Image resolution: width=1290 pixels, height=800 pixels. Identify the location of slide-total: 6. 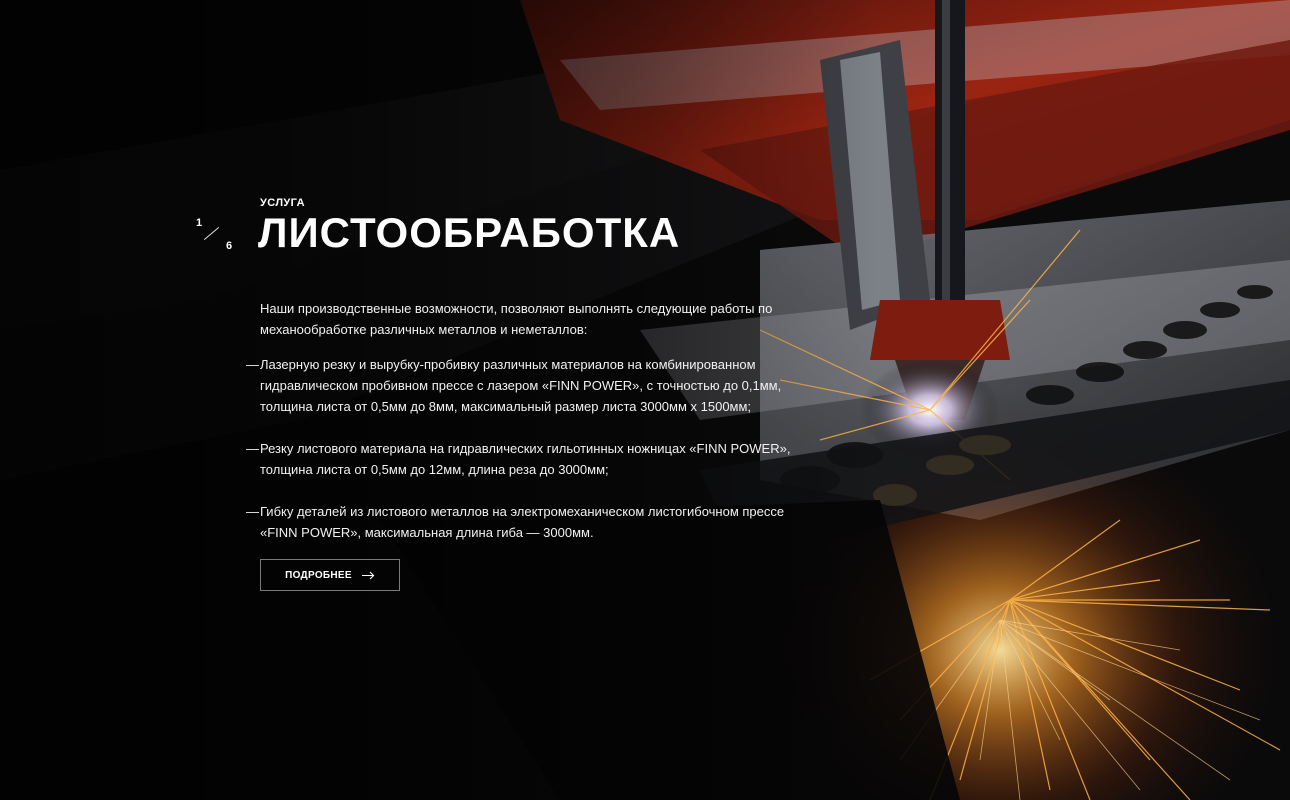
(229, 246).